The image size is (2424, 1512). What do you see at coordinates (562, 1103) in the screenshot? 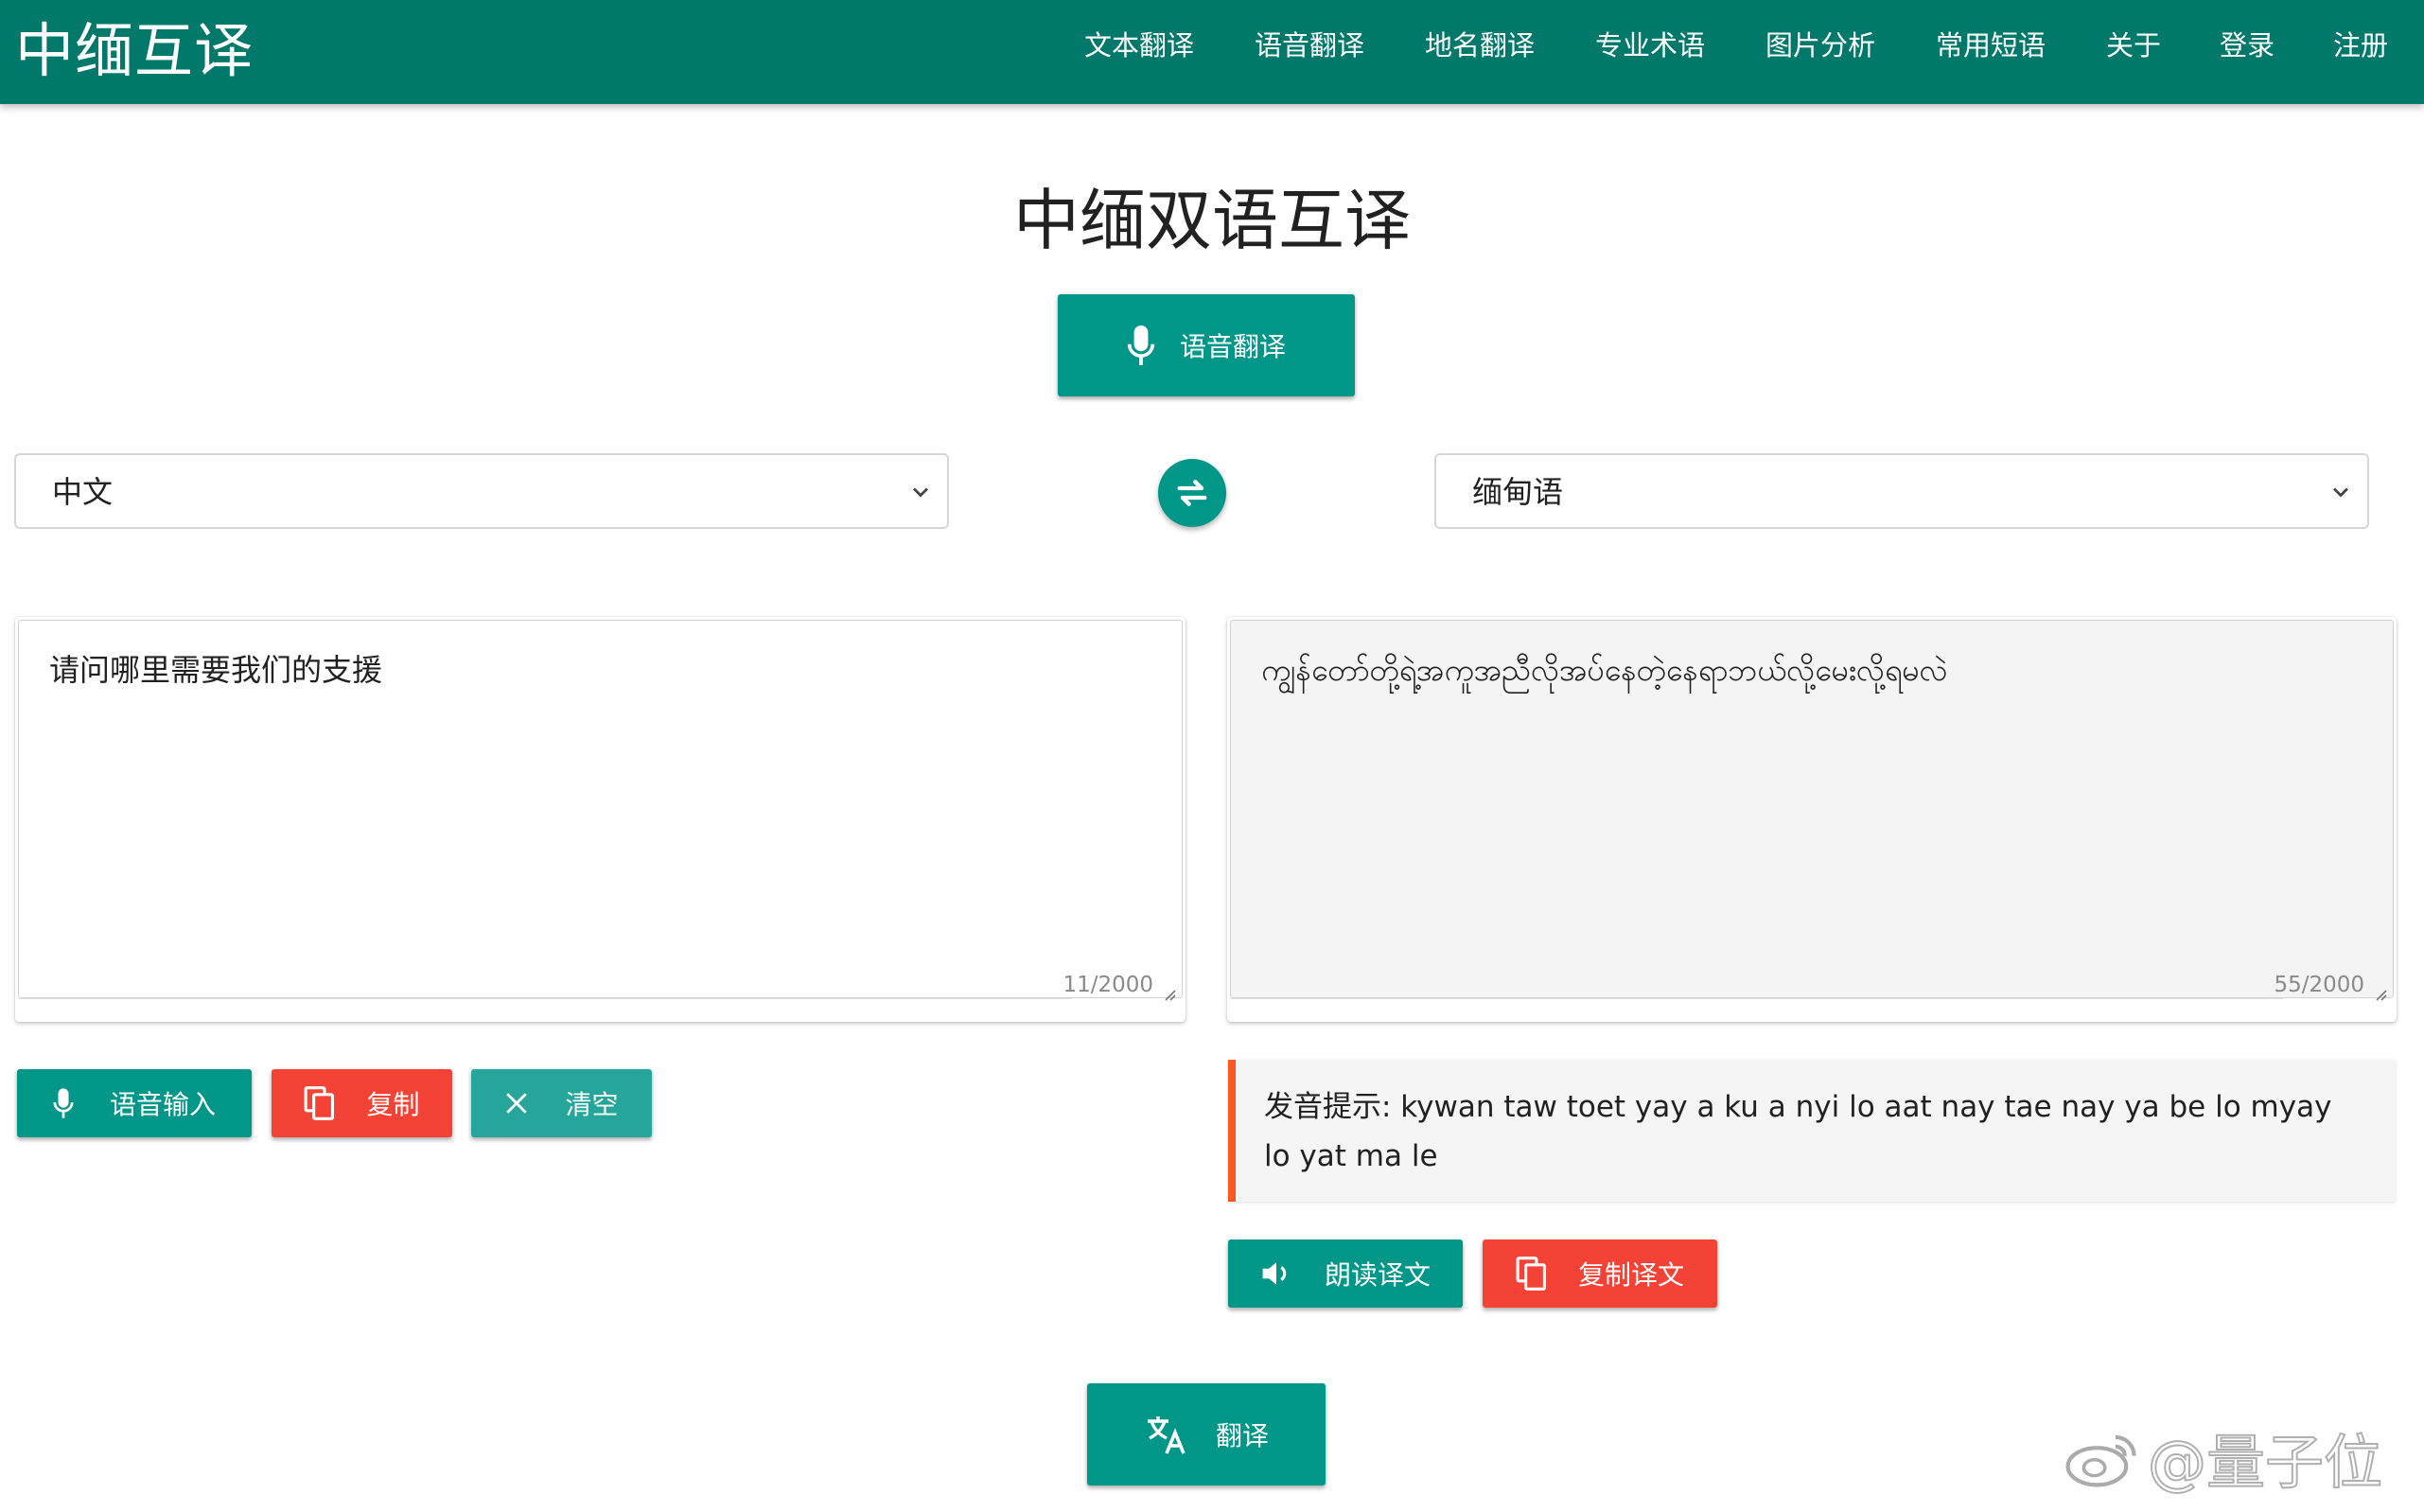
I see `clear-button: 清空` at bounding box center [562, 1103].